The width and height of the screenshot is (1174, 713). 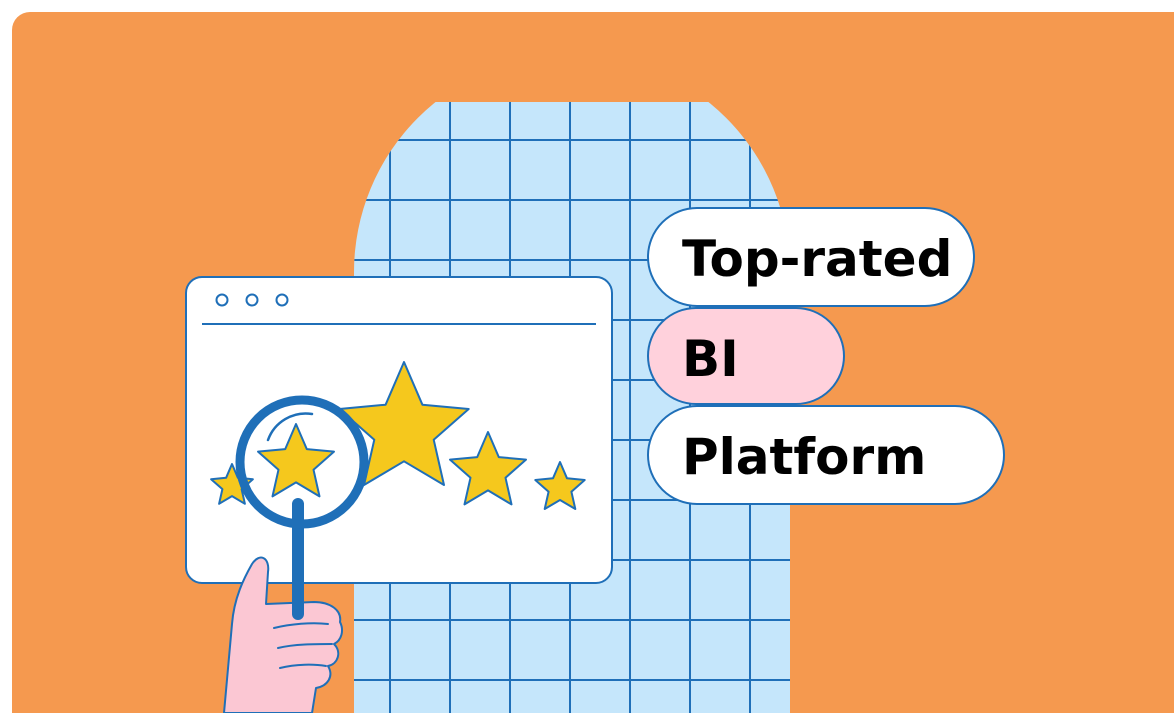 I want to click on badge-top-rated-label: Top-rated, so click(x=817, y=259).